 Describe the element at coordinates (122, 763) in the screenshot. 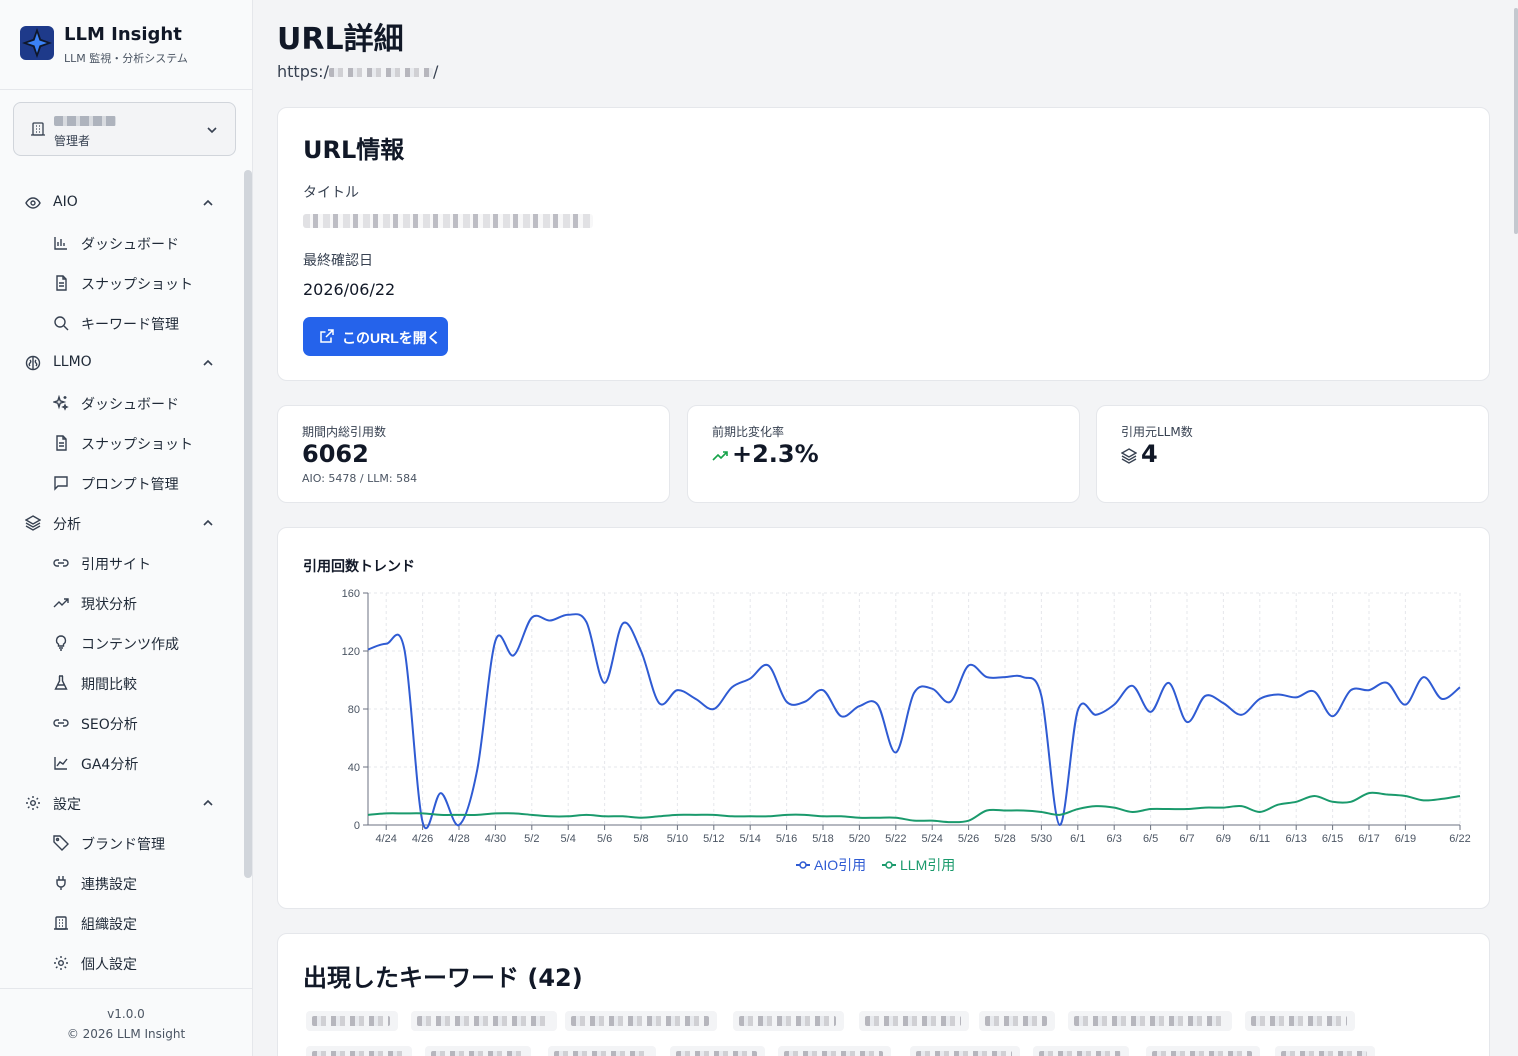

I see `sidebar-item-ga4-analysis: GA4分析` at that location.